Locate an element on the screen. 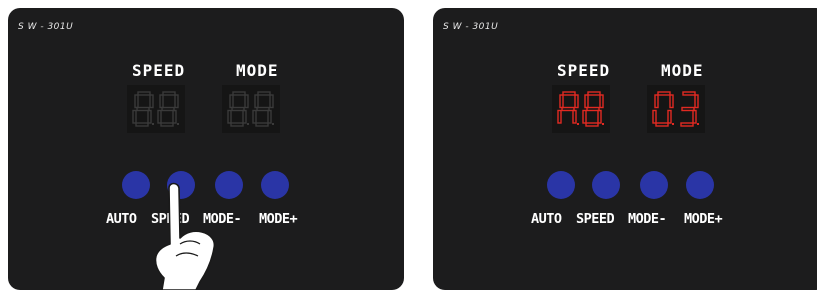 The image size is (817, 290). speed-button is located at coordinates (606, 185).